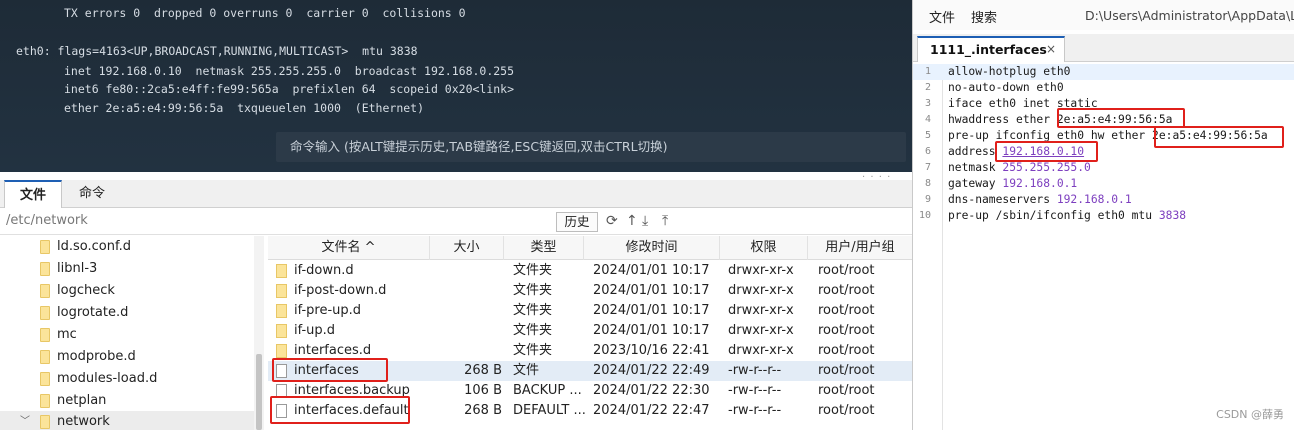 The image size is (1294, 430). Describe the element at coordinates (544, 248) in the screenshot. I see `col-type-header: 类型` at that location.